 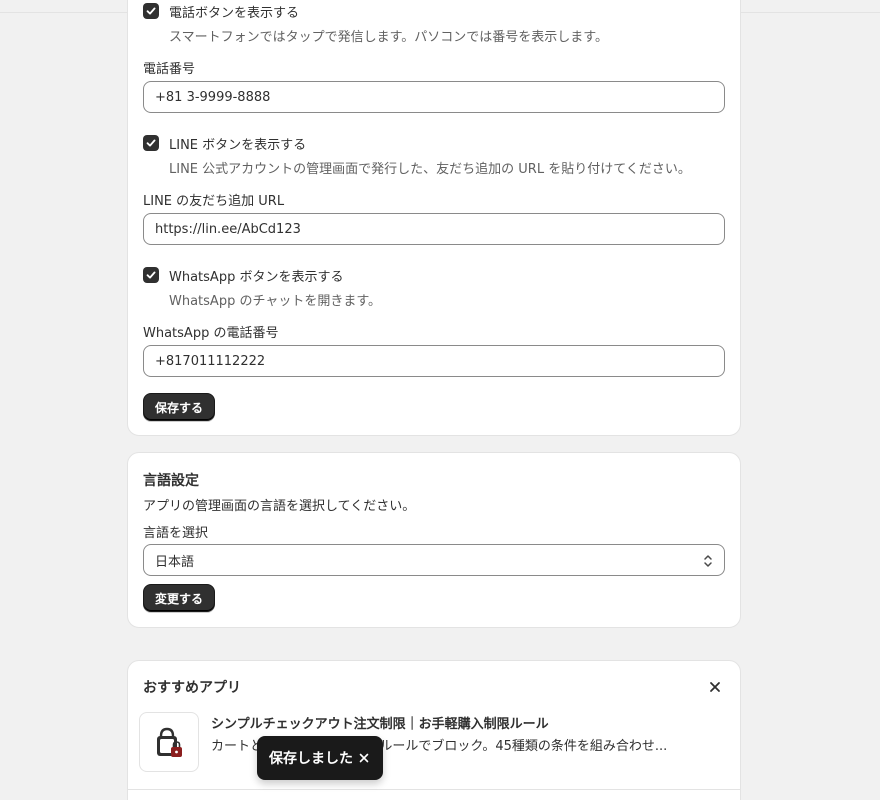 I want to click on language-select-value: 日本語, so click(x=175, y=562).